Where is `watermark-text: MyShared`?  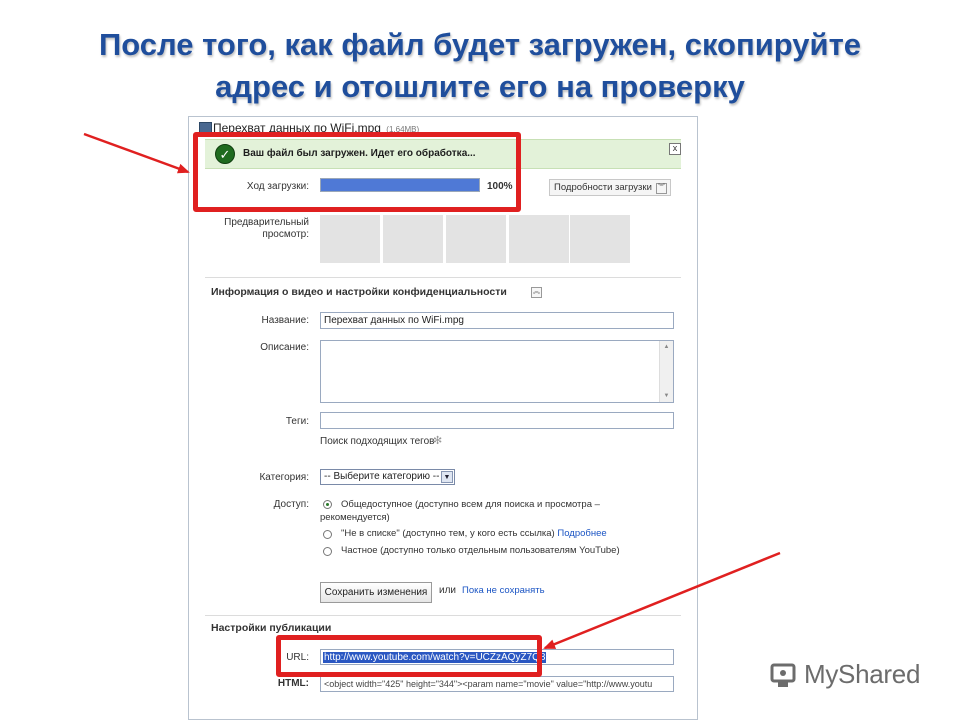 watermark-text: MyShared is located at coordinates (862, 674).